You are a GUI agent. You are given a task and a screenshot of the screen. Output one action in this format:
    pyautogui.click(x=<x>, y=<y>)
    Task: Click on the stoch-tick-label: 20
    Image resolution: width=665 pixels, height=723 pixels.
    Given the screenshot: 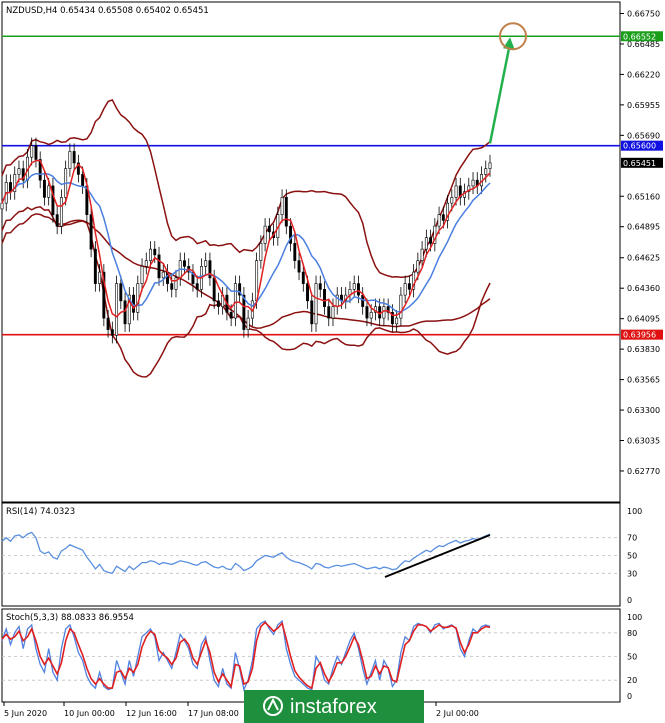 What is the action you would take?
    pyautogui.click(x=632, y=680)
    